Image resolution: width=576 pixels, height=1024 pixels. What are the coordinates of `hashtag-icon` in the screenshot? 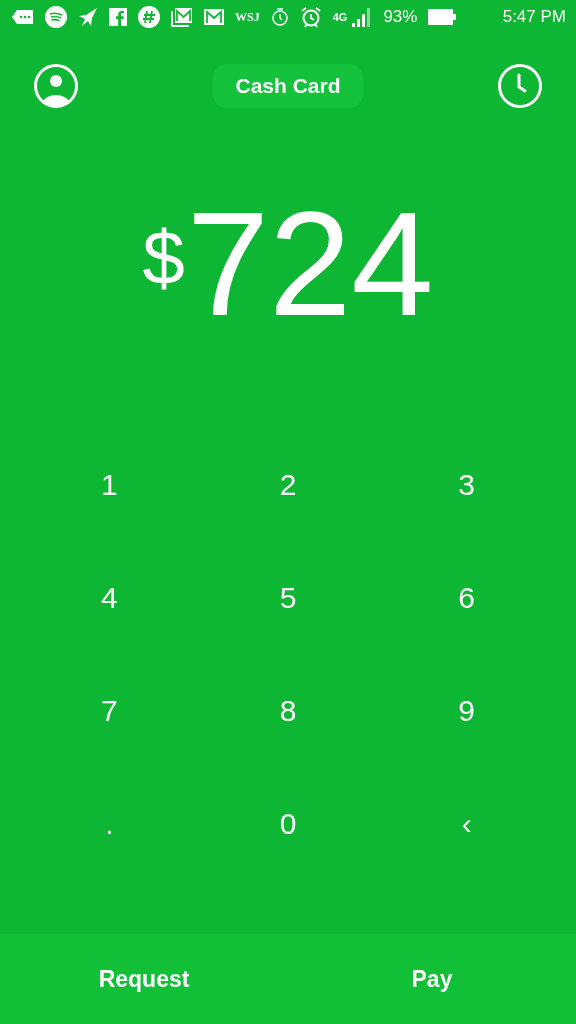 It's located at (149, 17).